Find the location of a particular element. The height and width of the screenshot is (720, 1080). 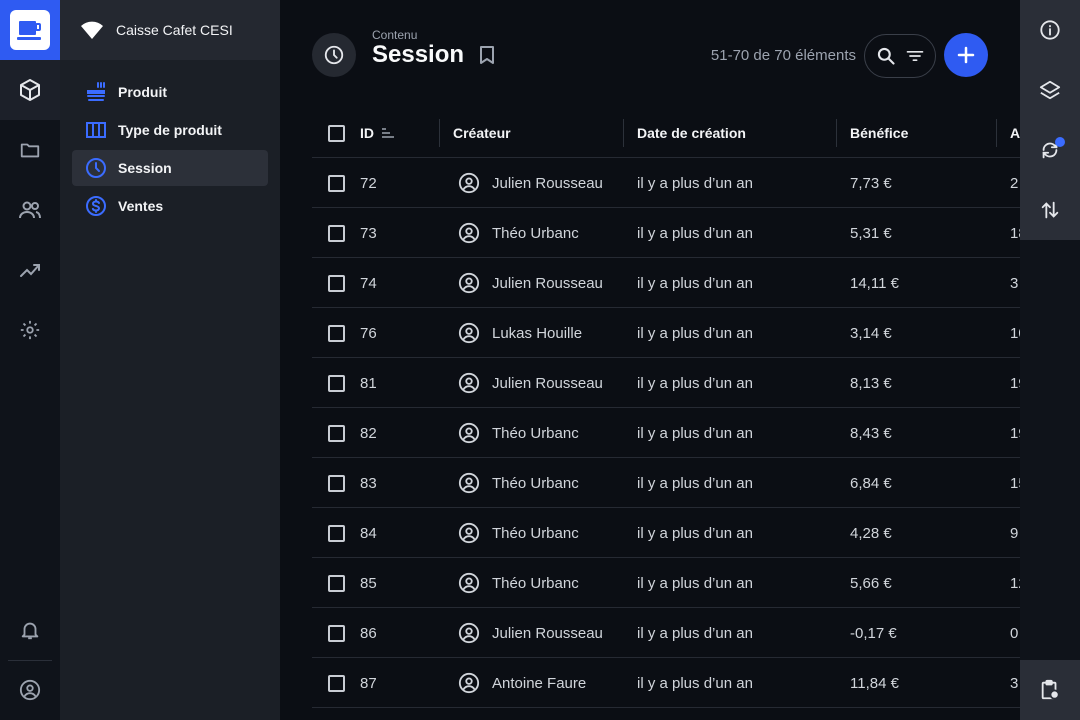

filter-icon is located at coordinates (914, 56).